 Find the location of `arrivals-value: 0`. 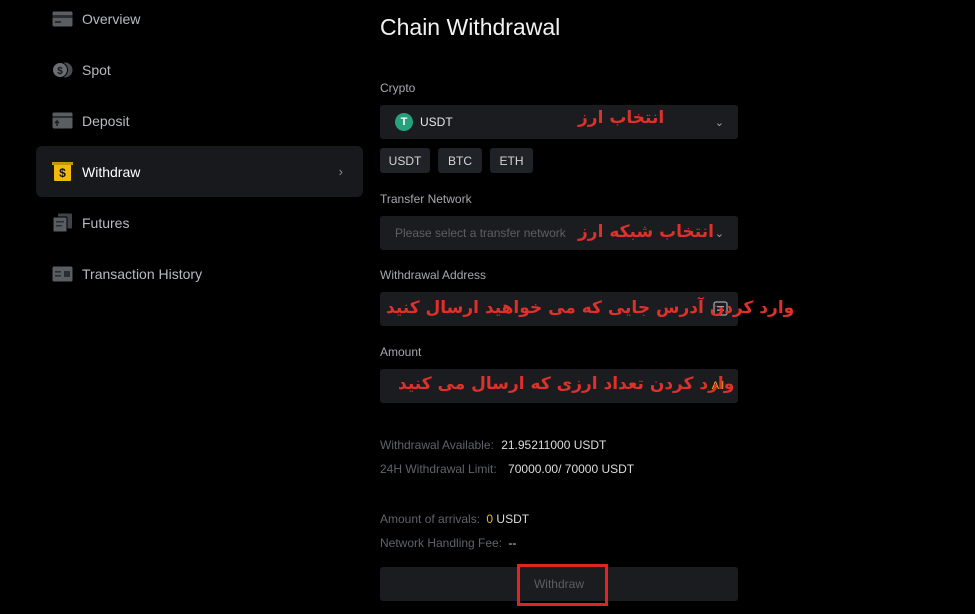

arrivals-value: 0 is located at coordinates (490, 519).